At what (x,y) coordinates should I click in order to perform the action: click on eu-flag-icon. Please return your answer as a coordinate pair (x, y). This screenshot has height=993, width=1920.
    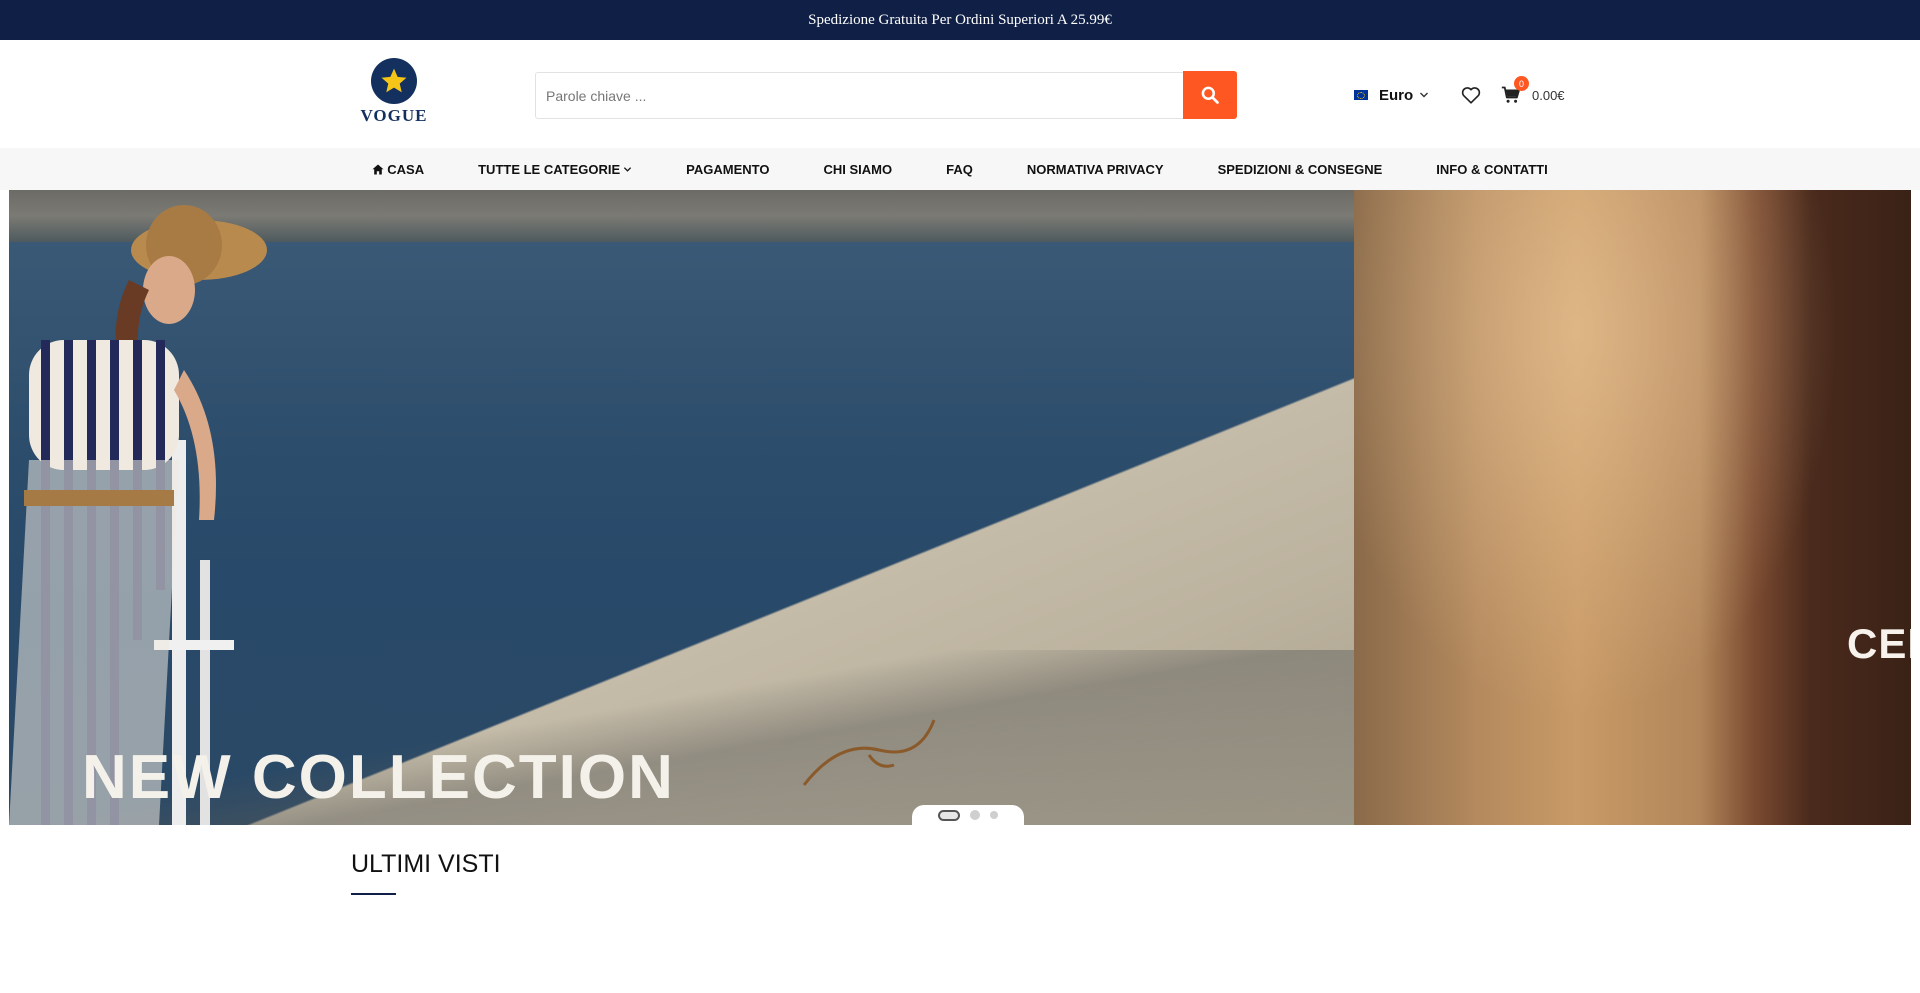
    Looking at the image, I should click on (1361, 95).